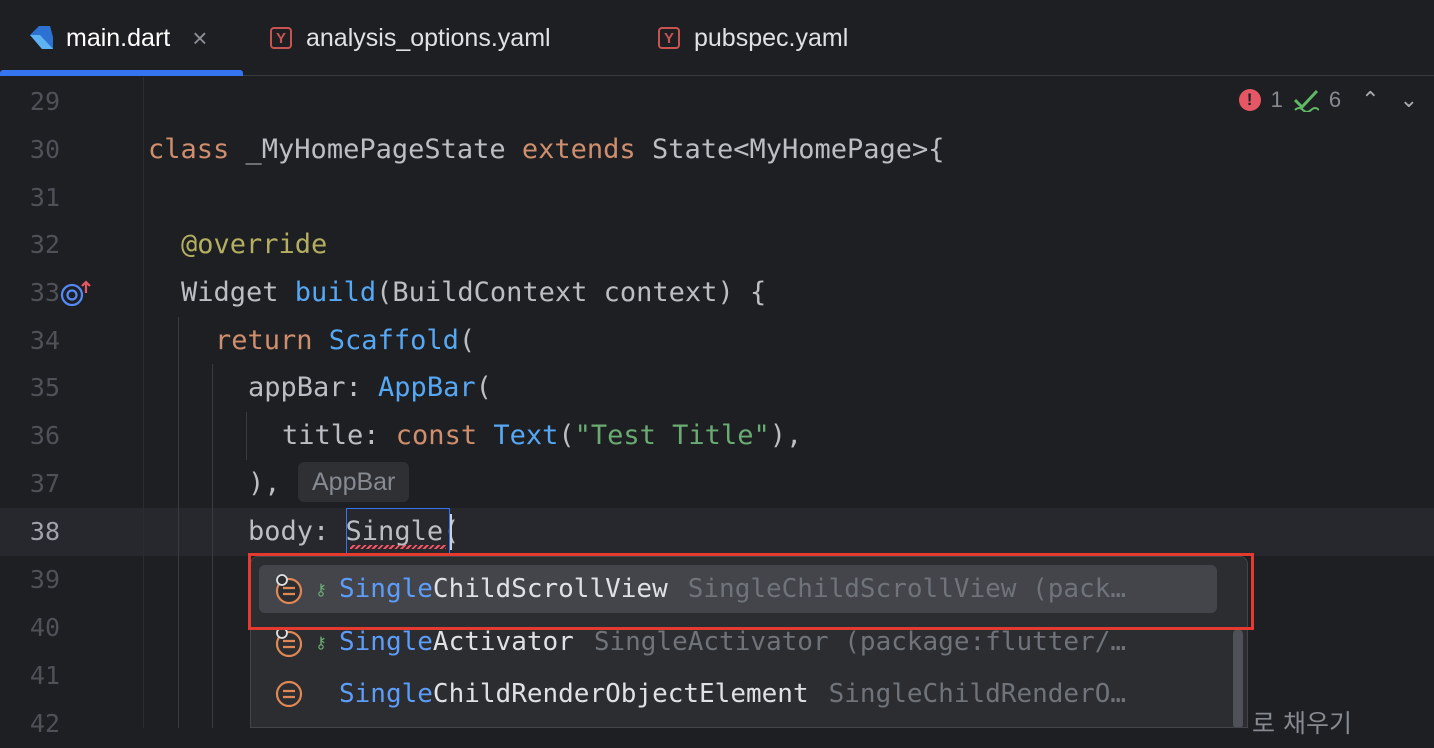 The height and width of the screenshot is (748, 1434). What do you see at coordinates (44, 101) in the screenshot?
I see `line-number: 29` at bounding box center [44, 101].